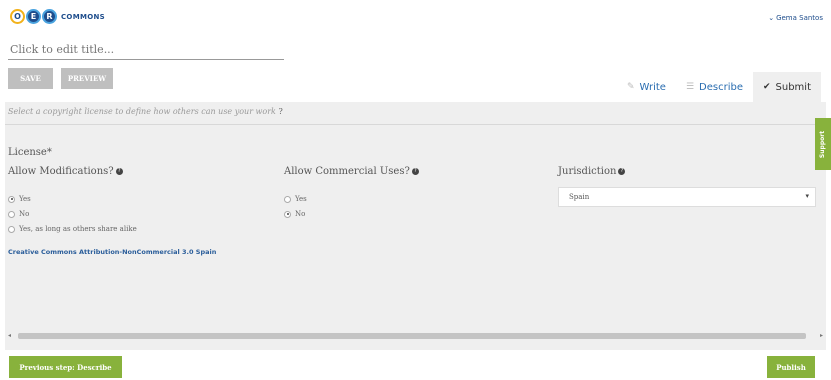 This screenshot has height=380, width=831. Describe the element at coordinates (587, 171) in the screenshot. I see `jurisdiction-heading-text: Jurisdiction` at that location.